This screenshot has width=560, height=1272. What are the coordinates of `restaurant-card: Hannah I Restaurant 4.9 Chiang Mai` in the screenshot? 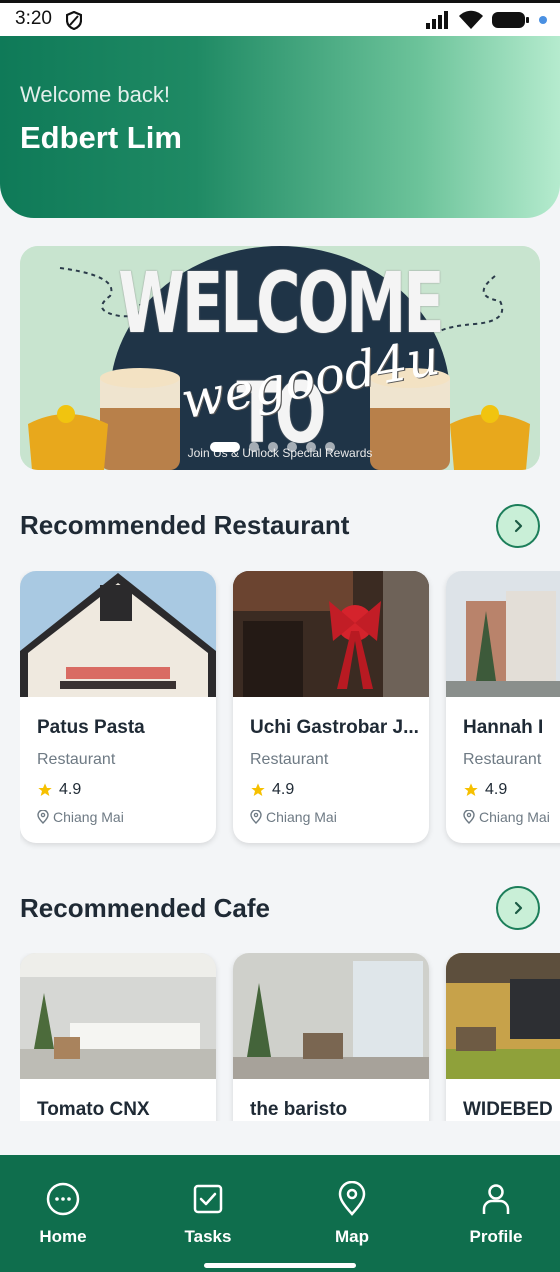 It's located at (503, 707).